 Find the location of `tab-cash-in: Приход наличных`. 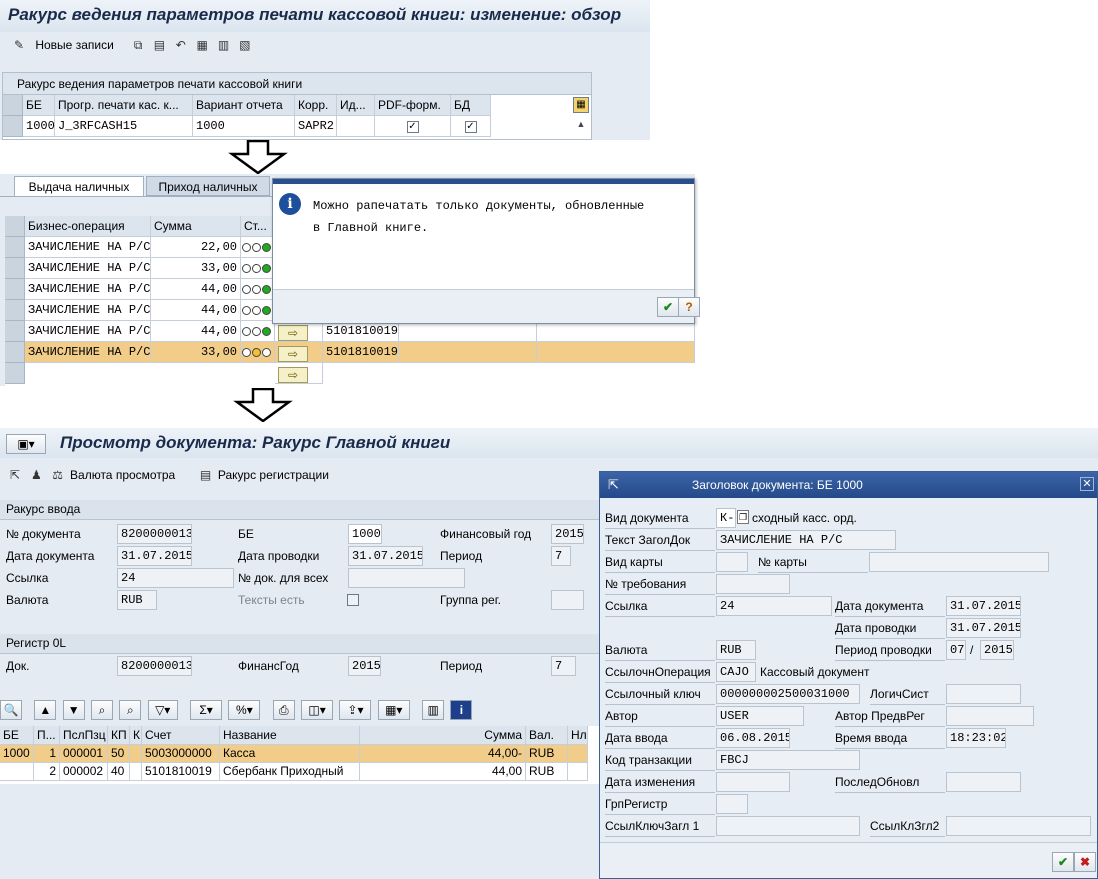

tab-cash-in: Приход наличных is located at coordinates (208, 186).